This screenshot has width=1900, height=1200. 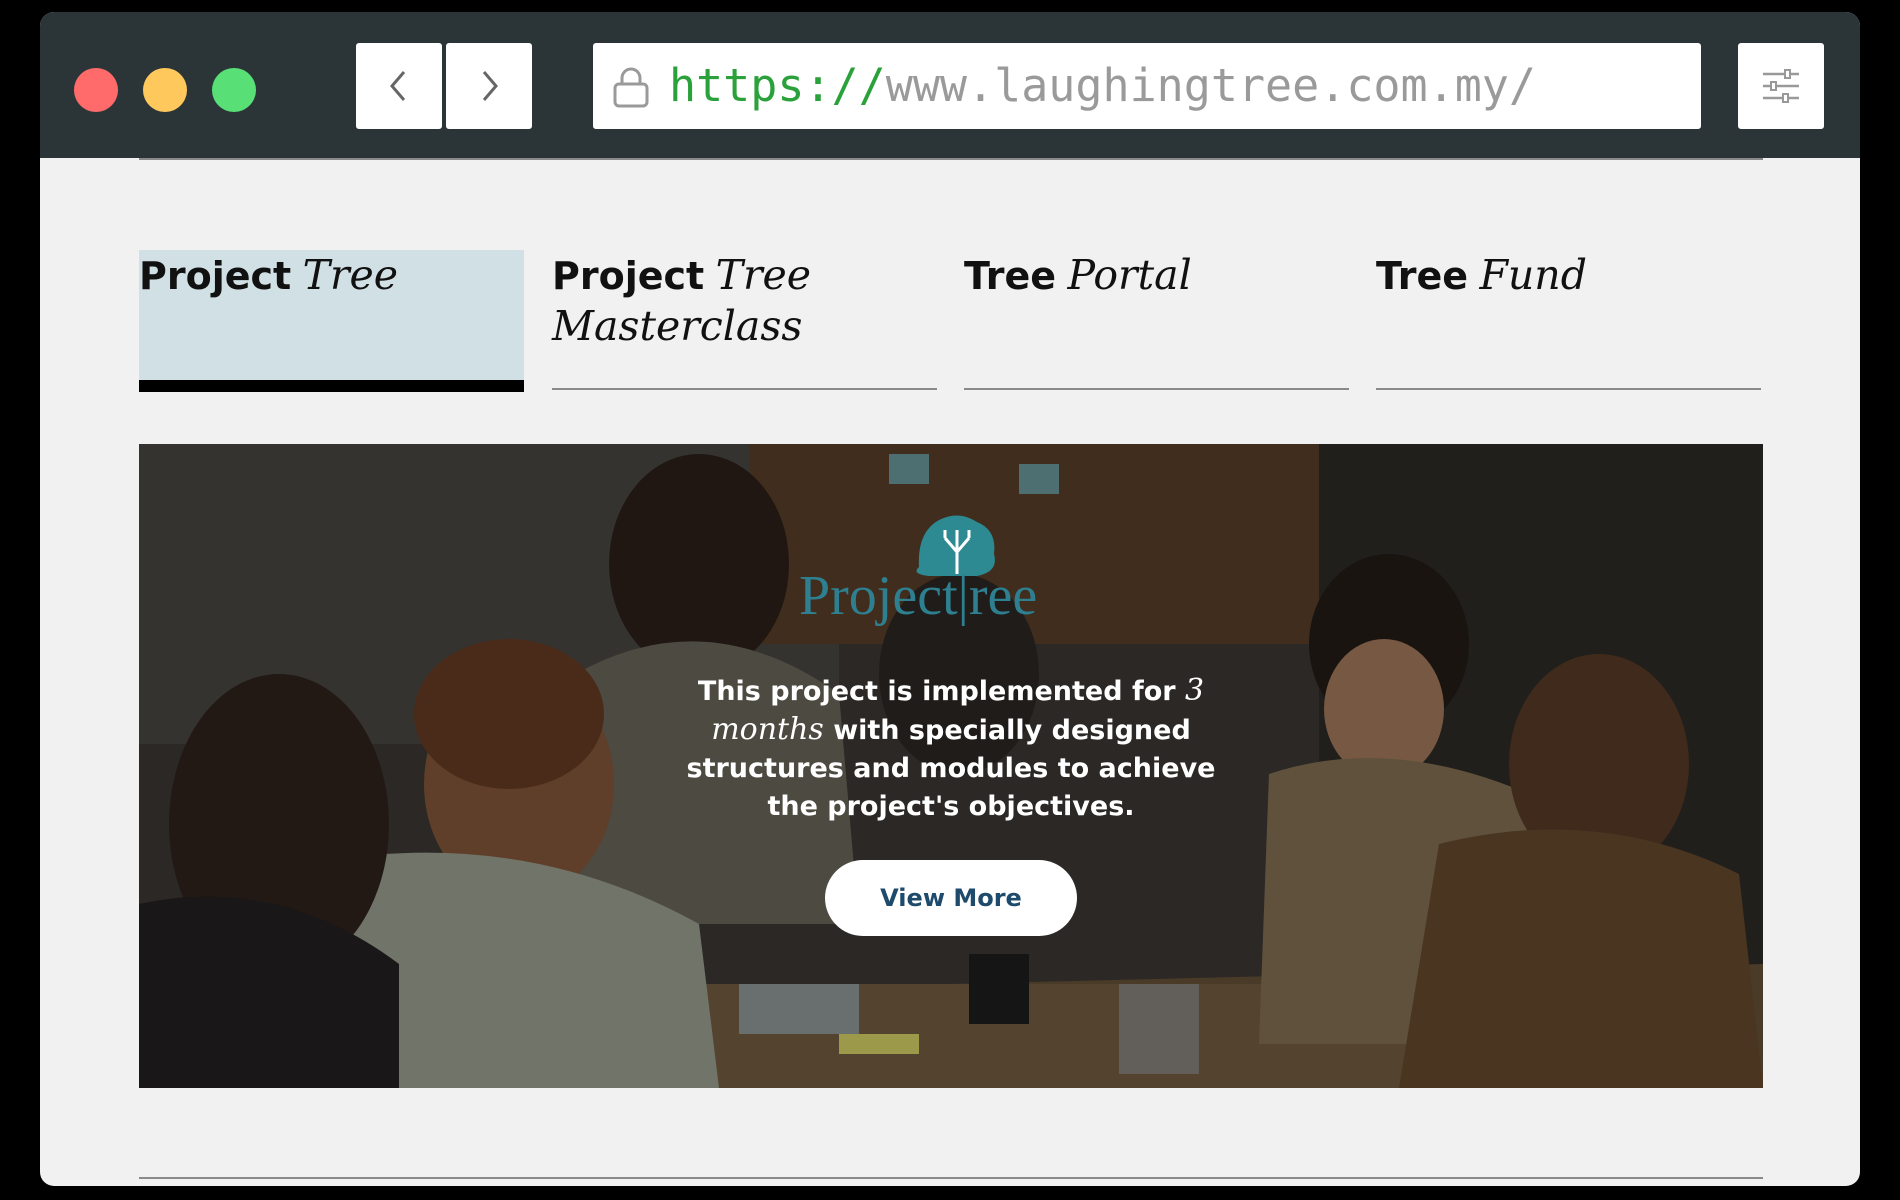 I want to click on close-window-button, so click(x=96, y=90).